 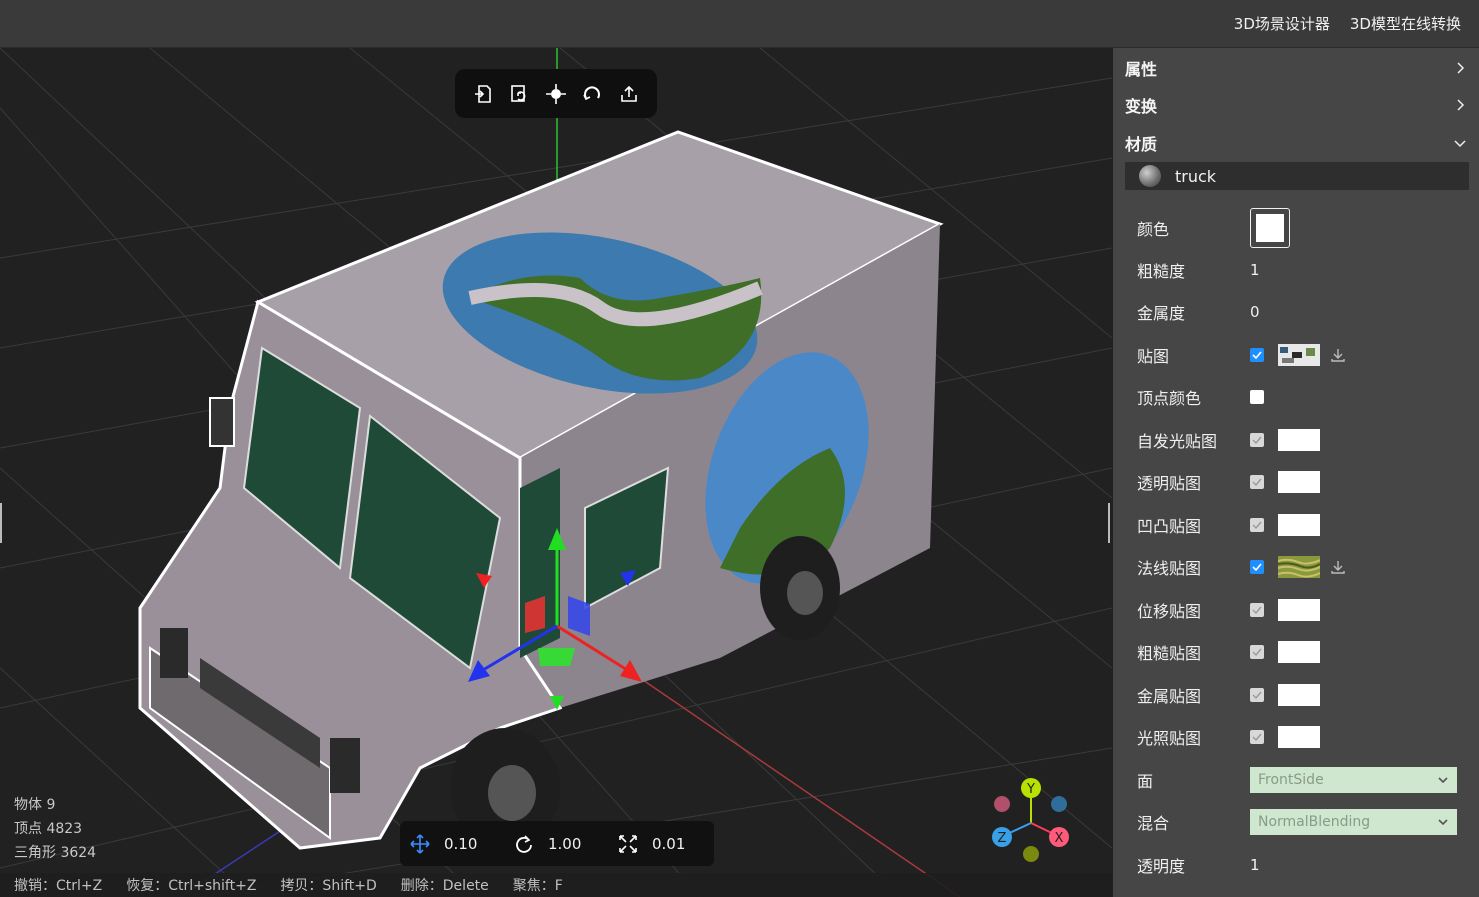 I want to click on metal-map-slot, so click(x=1299, y=695).